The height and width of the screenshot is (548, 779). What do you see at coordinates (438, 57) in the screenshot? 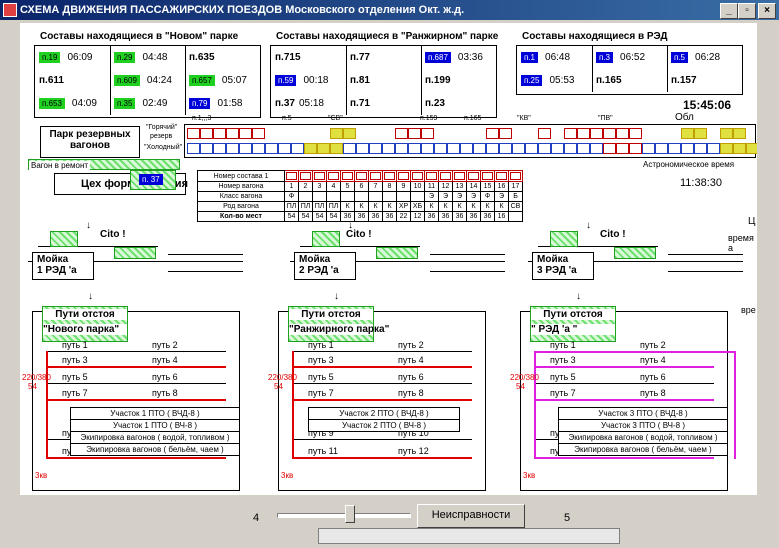
I see `train-tag: п.687` at bounding box center [438, 57].